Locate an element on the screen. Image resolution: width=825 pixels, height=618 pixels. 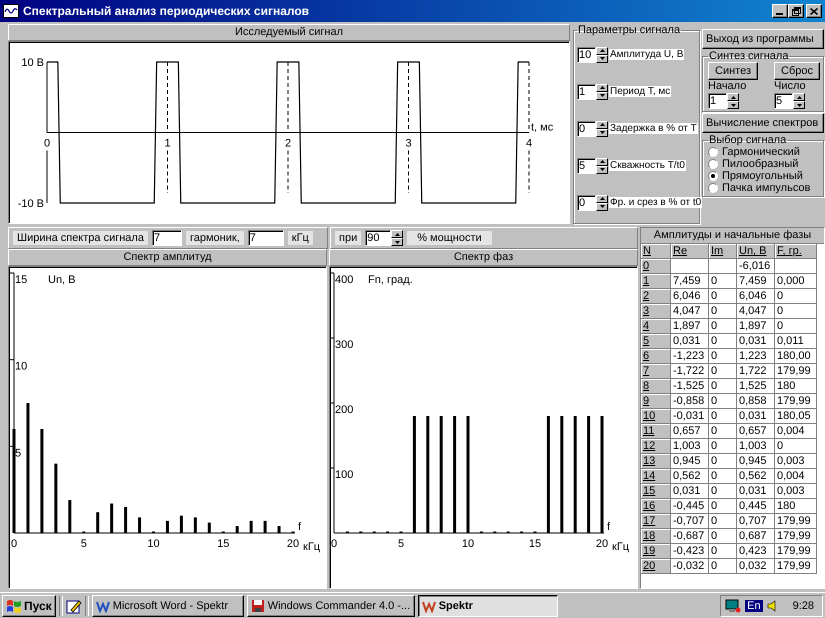
row-header: 18 is located at coordinates (656, 536).